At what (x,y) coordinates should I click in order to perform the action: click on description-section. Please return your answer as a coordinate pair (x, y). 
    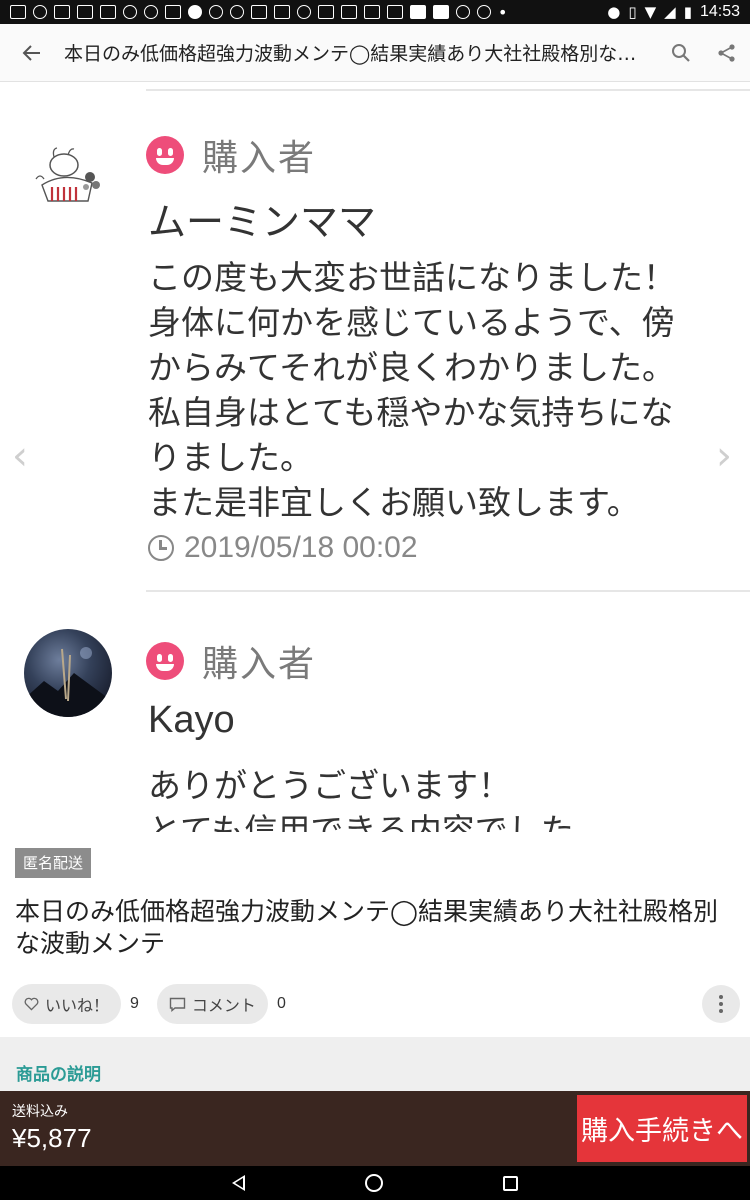
    Looking at the image, I should click on (375, 1064).